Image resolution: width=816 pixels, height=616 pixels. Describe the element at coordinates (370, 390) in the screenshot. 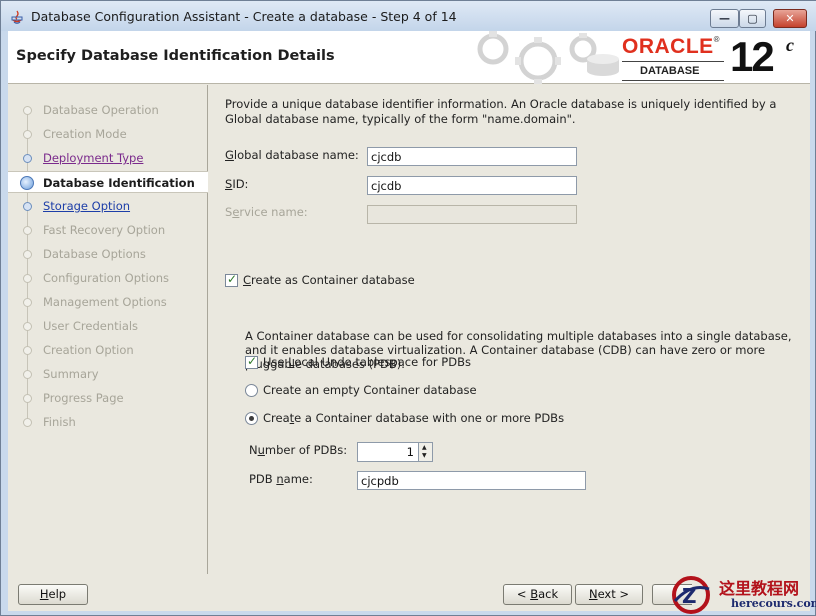

I see `empty-cdb-label: Create an empty Container database` at that location.